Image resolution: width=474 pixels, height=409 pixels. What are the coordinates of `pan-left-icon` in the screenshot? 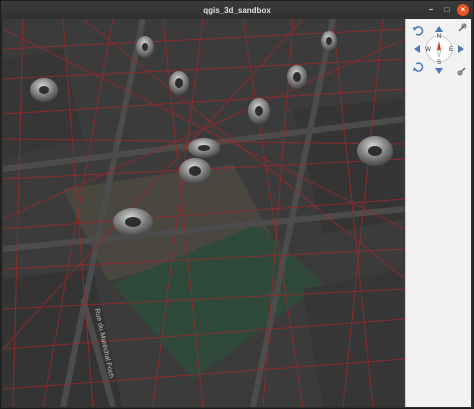 It's located at (417, 49).